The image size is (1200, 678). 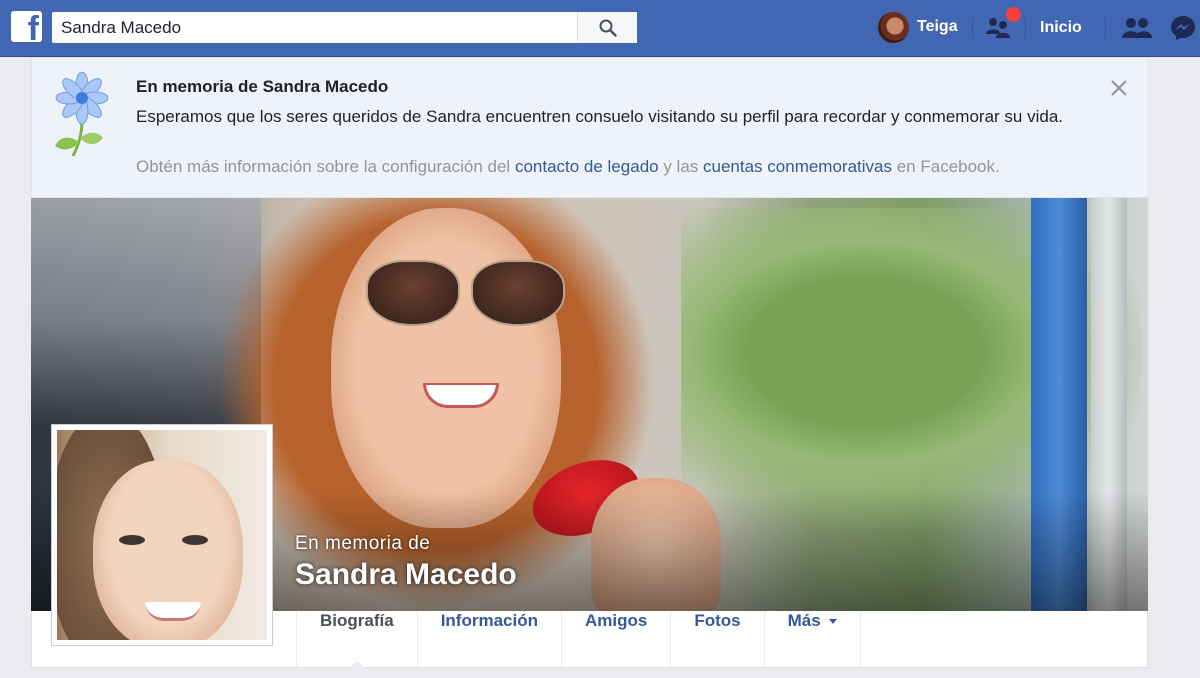 I want to click on cover-memorial-label: En memoria de, so click(x=363, y=543).